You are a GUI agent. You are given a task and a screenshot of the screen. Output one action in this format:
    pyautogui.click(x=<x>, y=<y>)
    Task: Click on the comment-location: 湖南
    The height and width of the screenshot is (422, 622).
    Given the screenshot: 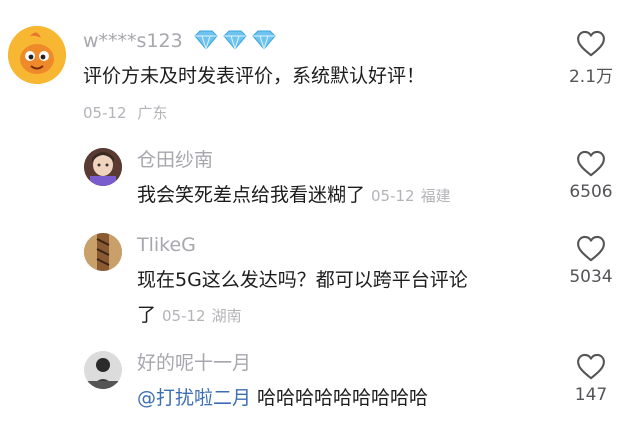 What is the action you would take?
    pyautogui.click(x=226, y=316)
    